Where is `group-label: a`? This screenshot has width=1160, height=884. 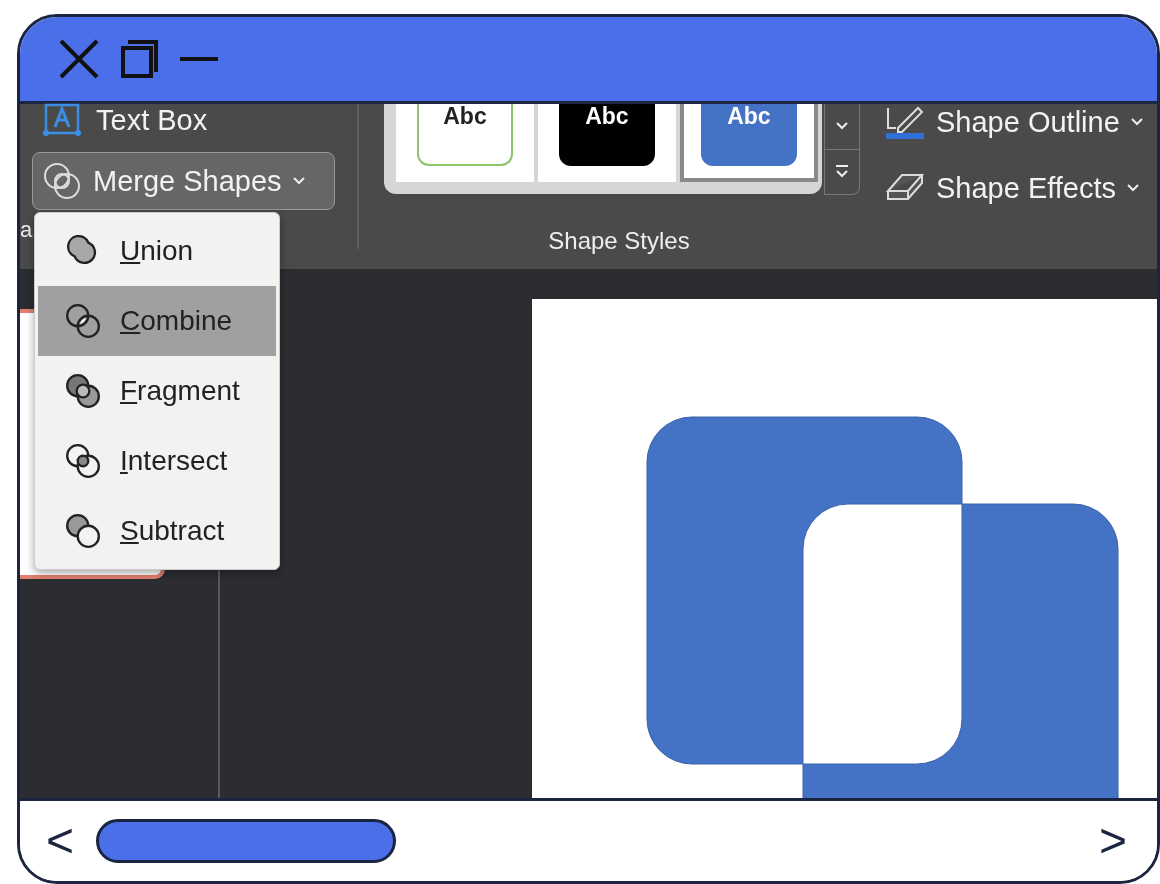 group-label: a is located at coordinates (26, 230).